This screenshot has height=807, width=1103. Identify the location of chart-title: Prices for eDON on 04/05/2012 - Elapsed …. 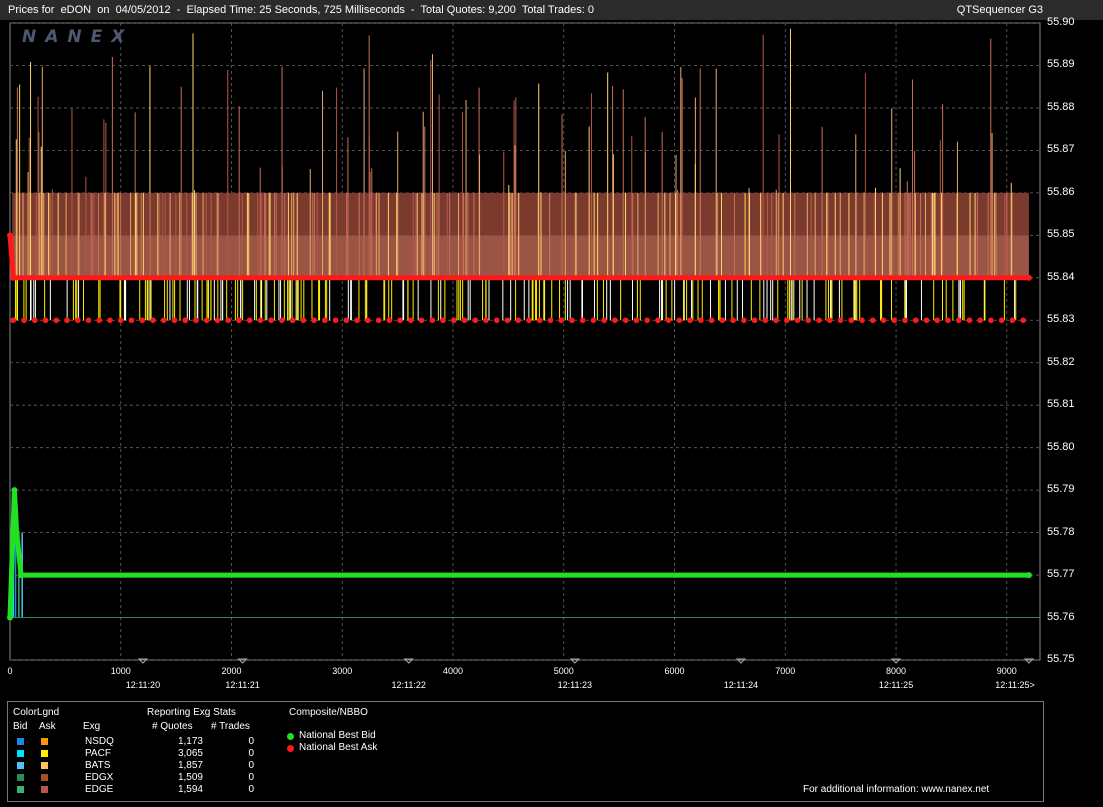
(301, 10).